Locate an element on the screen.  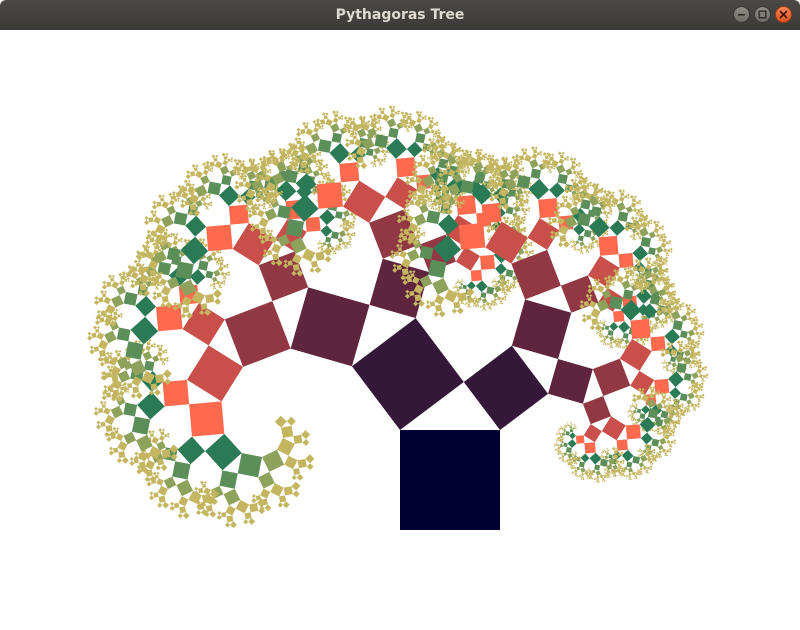
minimize-button is located at coordinates (741, 14).